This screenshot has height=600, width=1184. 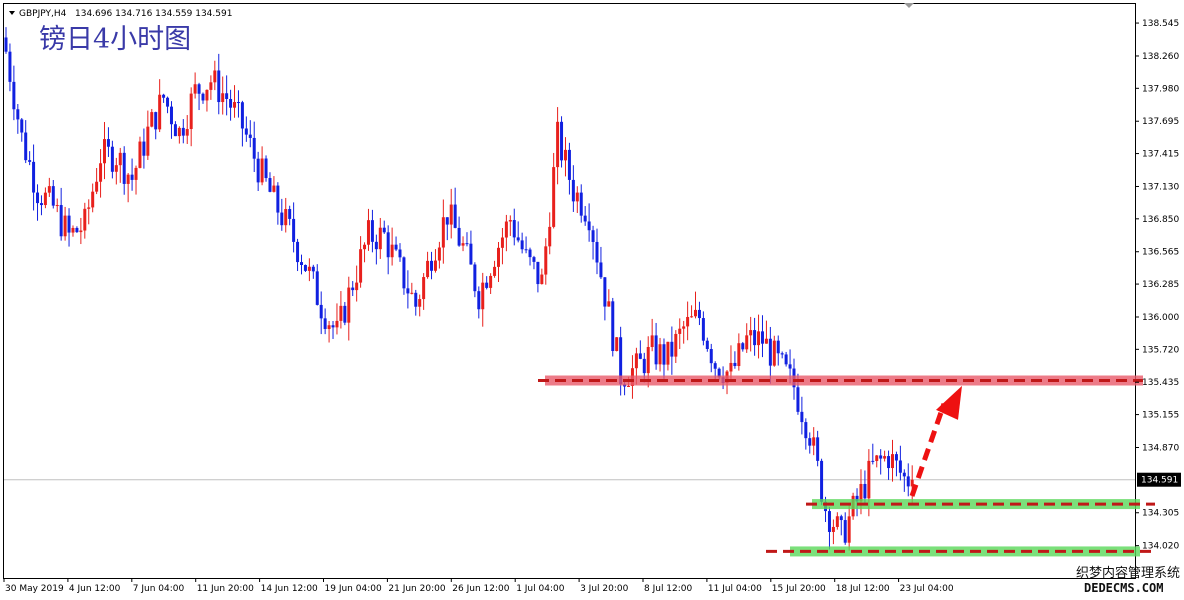 What do you see at coordinates (927, 589) in the screenshot?
I see `x-tick-label: 23 Jul 04:00` at bounding box center [927, 589].